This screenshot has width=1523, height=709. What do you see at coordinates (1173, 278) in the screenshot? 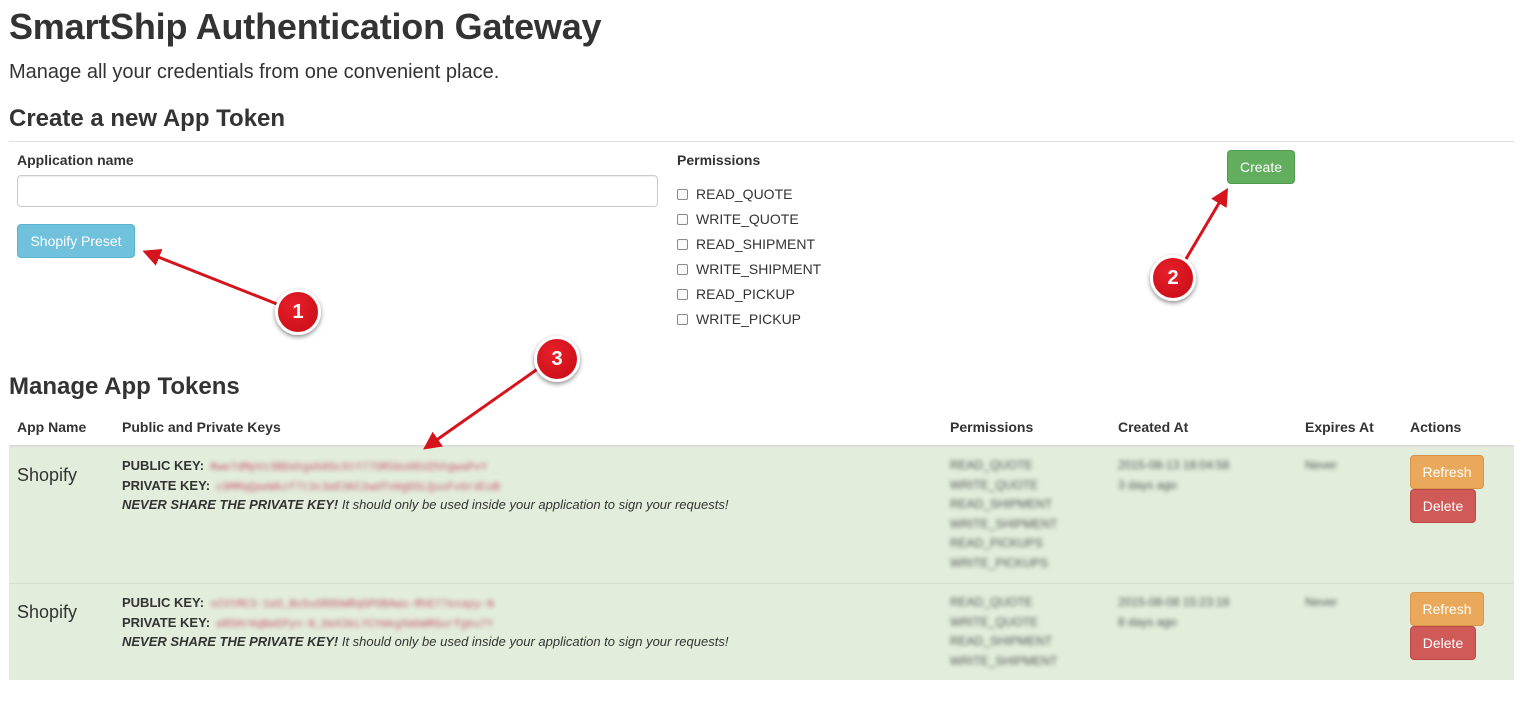
I see `annotation-marker-2: 2` at bounding box center [1173, 278].